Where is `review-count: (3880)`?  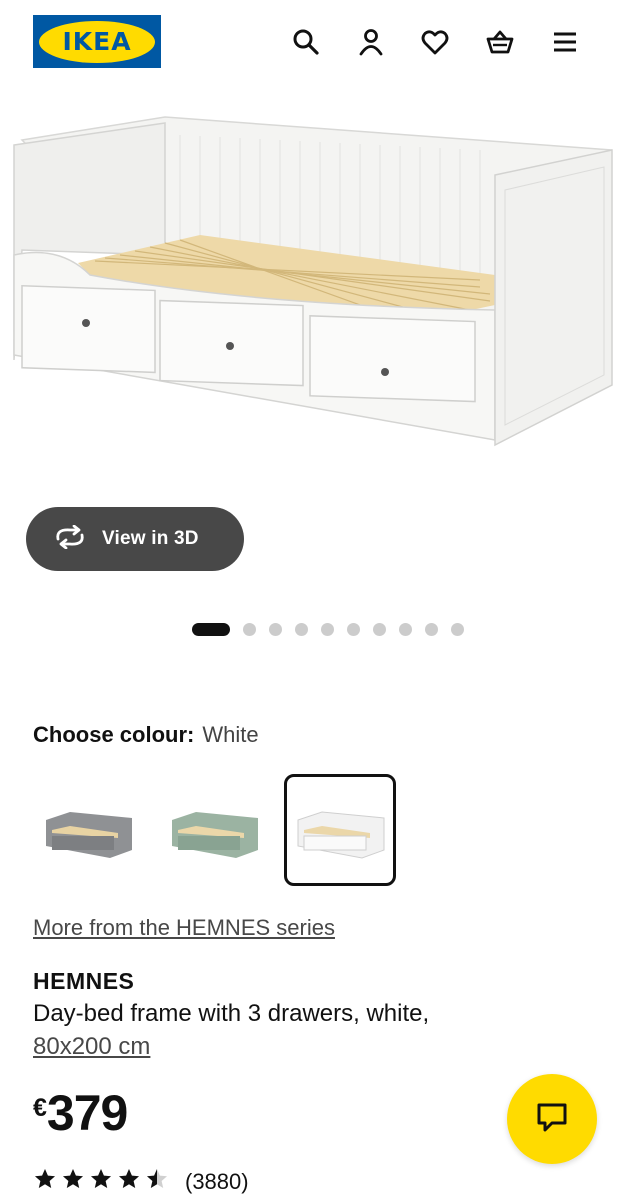
review-count: (3880) is located at coordinates (217, 1181).